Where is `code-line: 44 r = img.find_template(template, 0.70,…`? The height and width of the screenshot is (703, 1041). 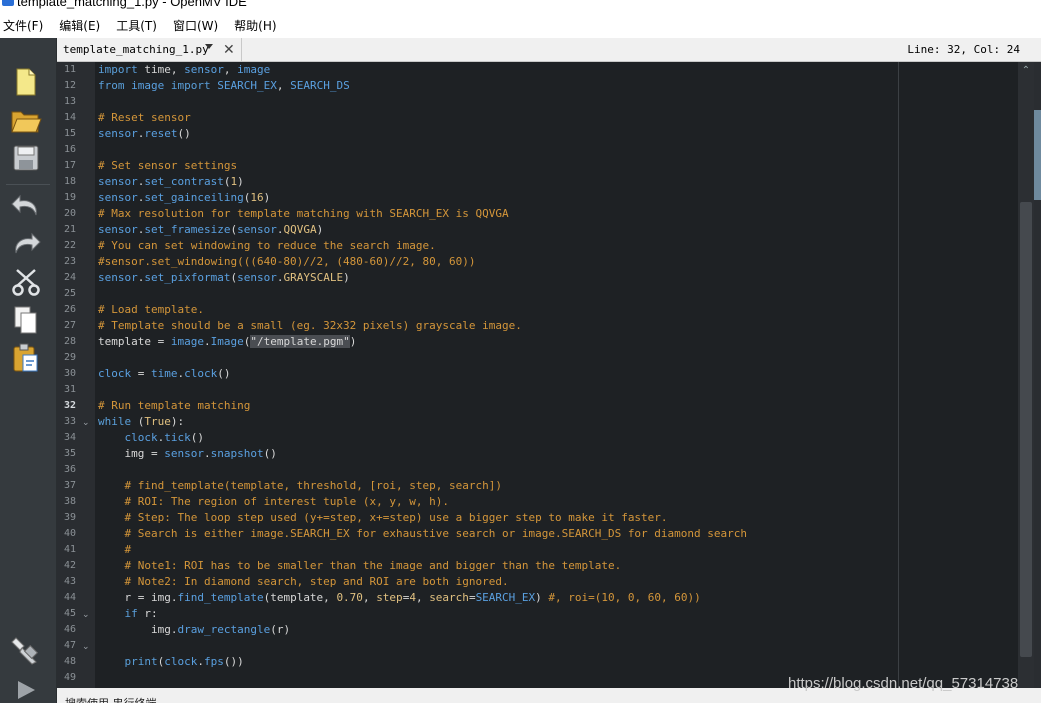
code-line: 44 r = img.find_template(template, 0.70,… is located at coordinates (537, 598).